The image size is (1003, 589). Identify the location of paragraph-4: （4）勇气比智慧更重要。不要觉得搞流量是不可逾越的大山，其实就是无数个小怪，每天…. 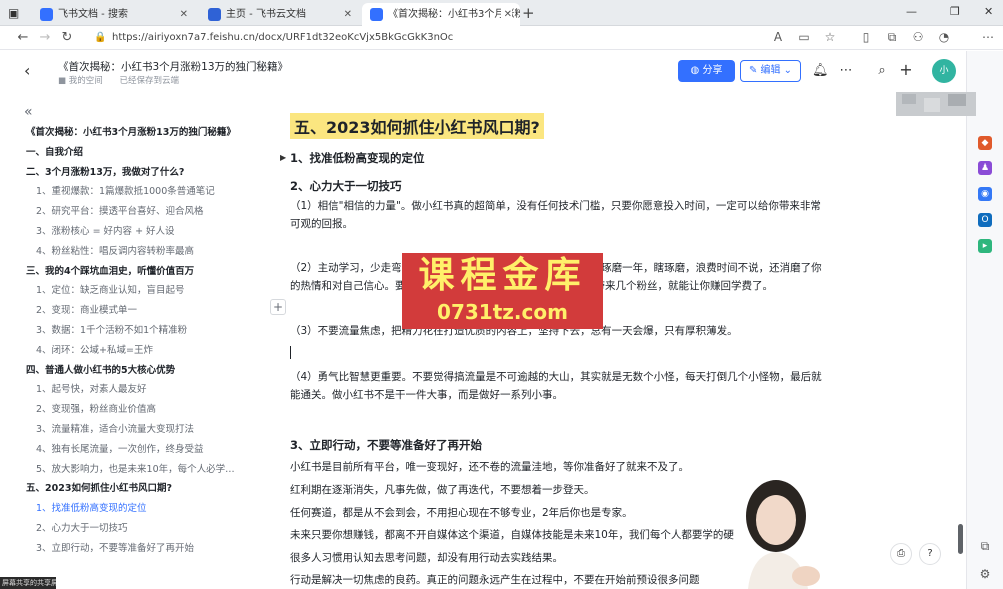
(556, 386).